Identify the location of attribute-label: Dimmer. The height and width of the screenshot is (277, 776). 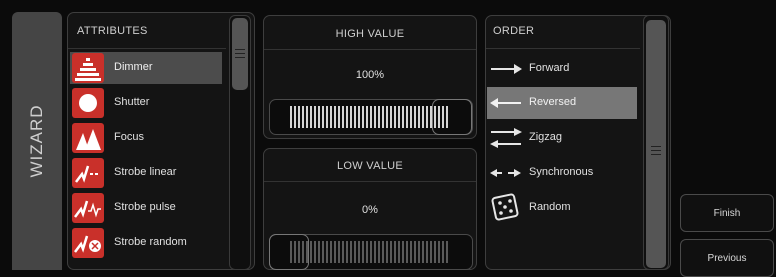
(133, 67).